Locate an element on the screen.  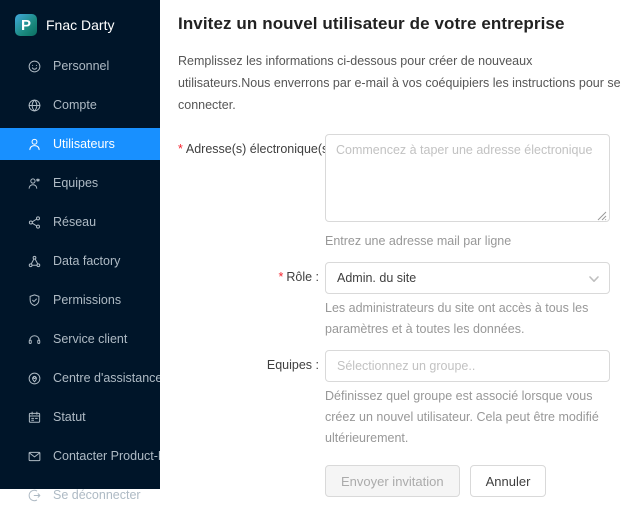
cancel-button: Annuler is located at coordinates (508, 481).